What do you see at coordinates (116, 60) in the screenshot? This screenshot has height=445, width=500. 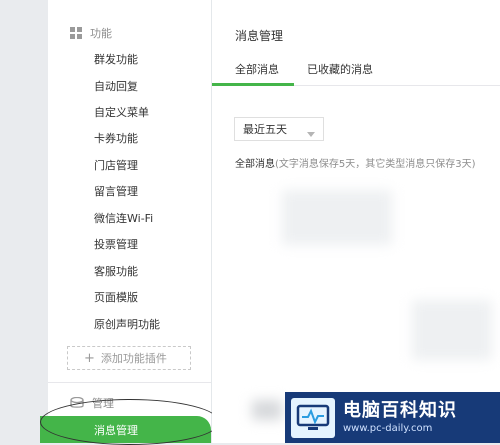 I see `sidebar-item-mass-send: 群发功能` at bounding box center [116, 60].